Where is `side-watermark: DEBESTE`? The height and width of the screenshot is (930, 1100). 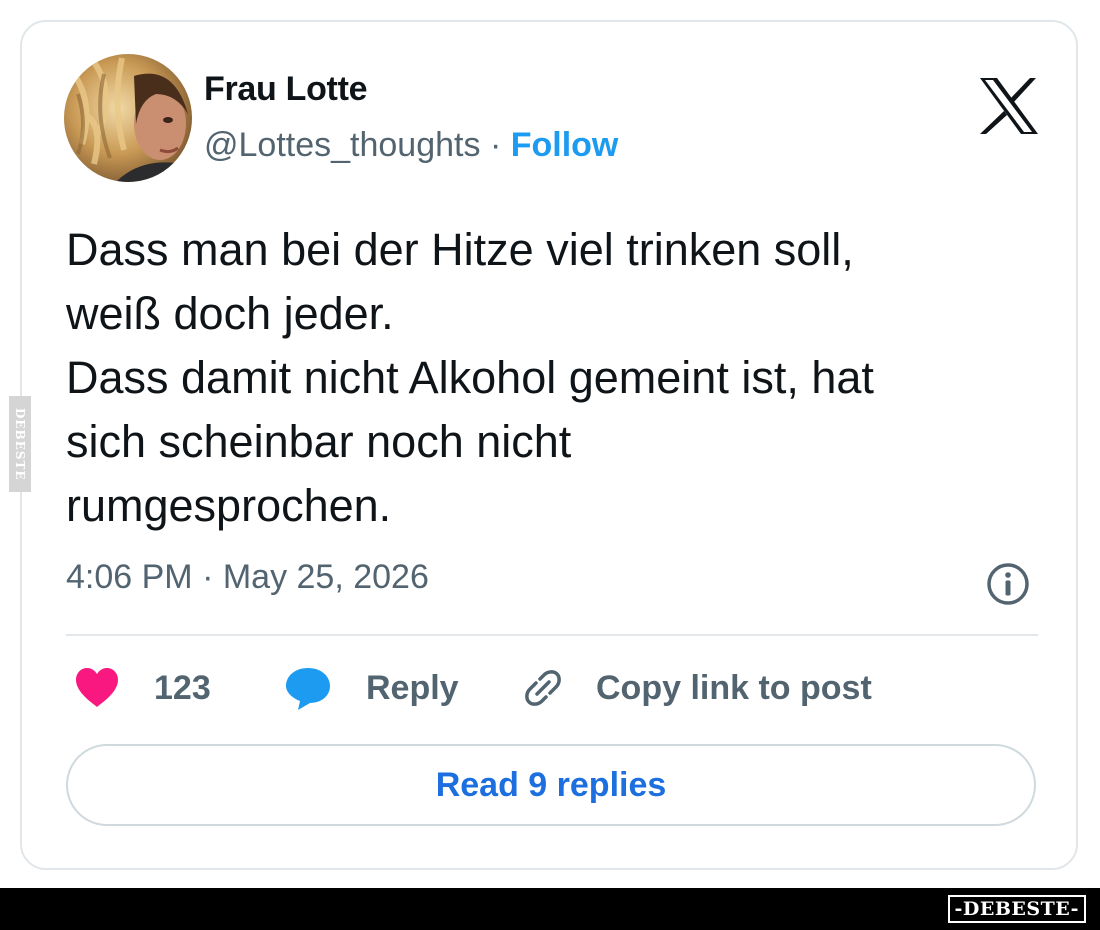 side-watermark: DEBESTE is located at coordinates (20, 444).